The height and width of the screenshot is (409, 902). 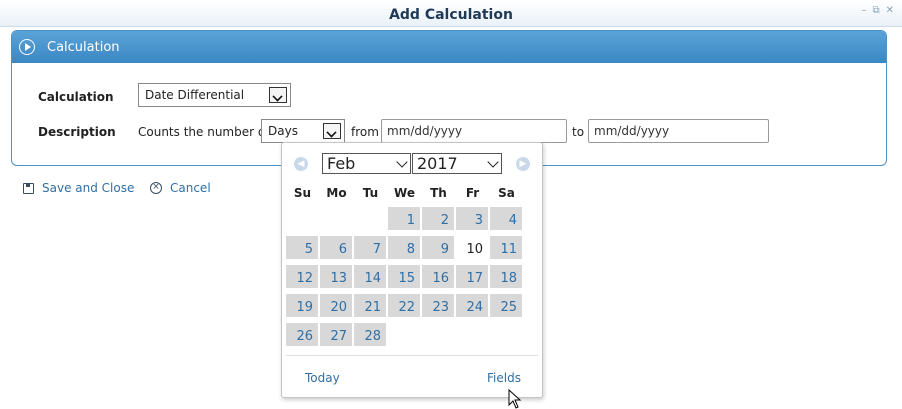 I want to click on panel-title: Calculation, so click(x=83, y=47).